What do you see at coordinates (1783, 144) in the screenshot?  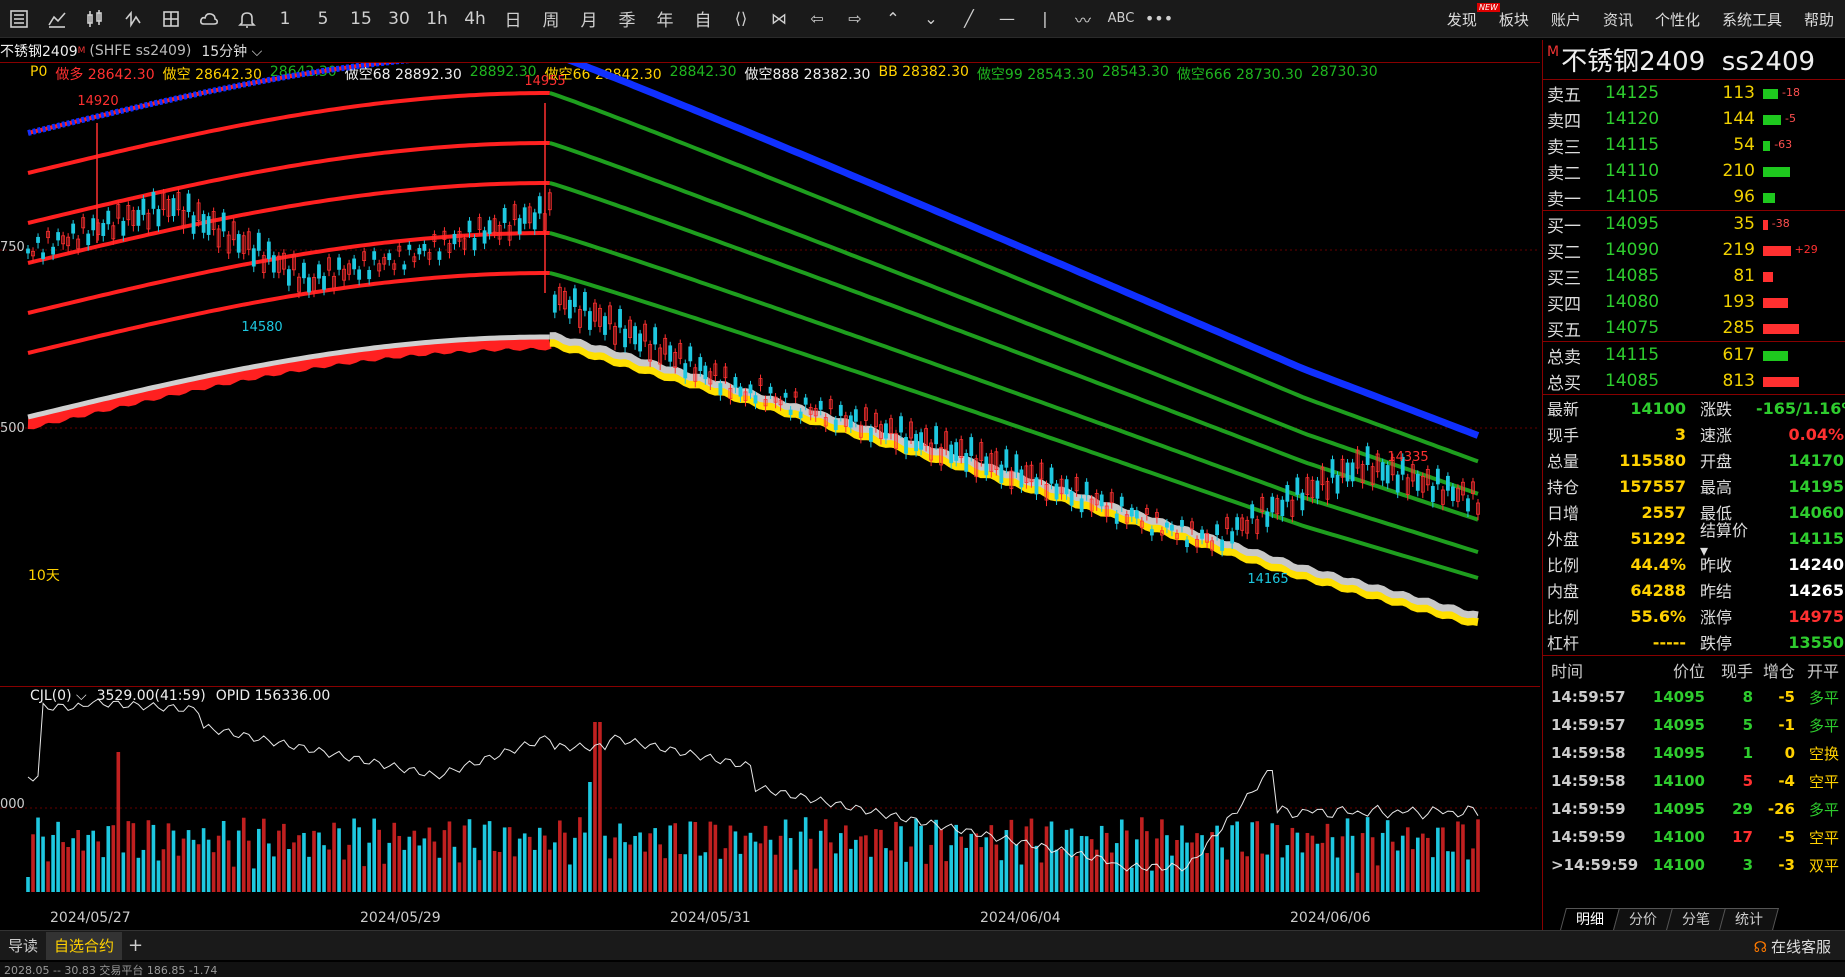 I see `level-delta: -63` at bounding box center [1783, 144].